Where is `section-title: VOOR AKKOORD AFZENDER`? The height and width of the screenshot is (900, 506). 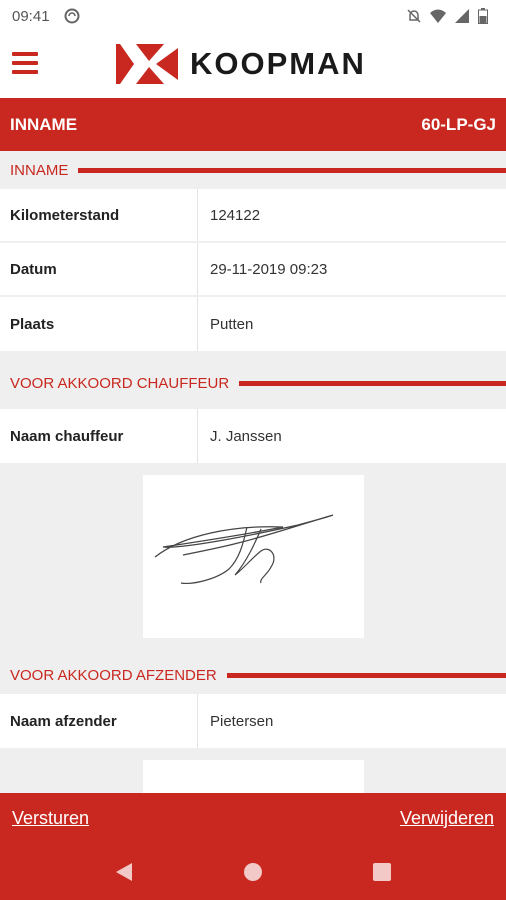
section-title: VOOR AKKOORD AFZENDER is located at coordinates (113, 675).